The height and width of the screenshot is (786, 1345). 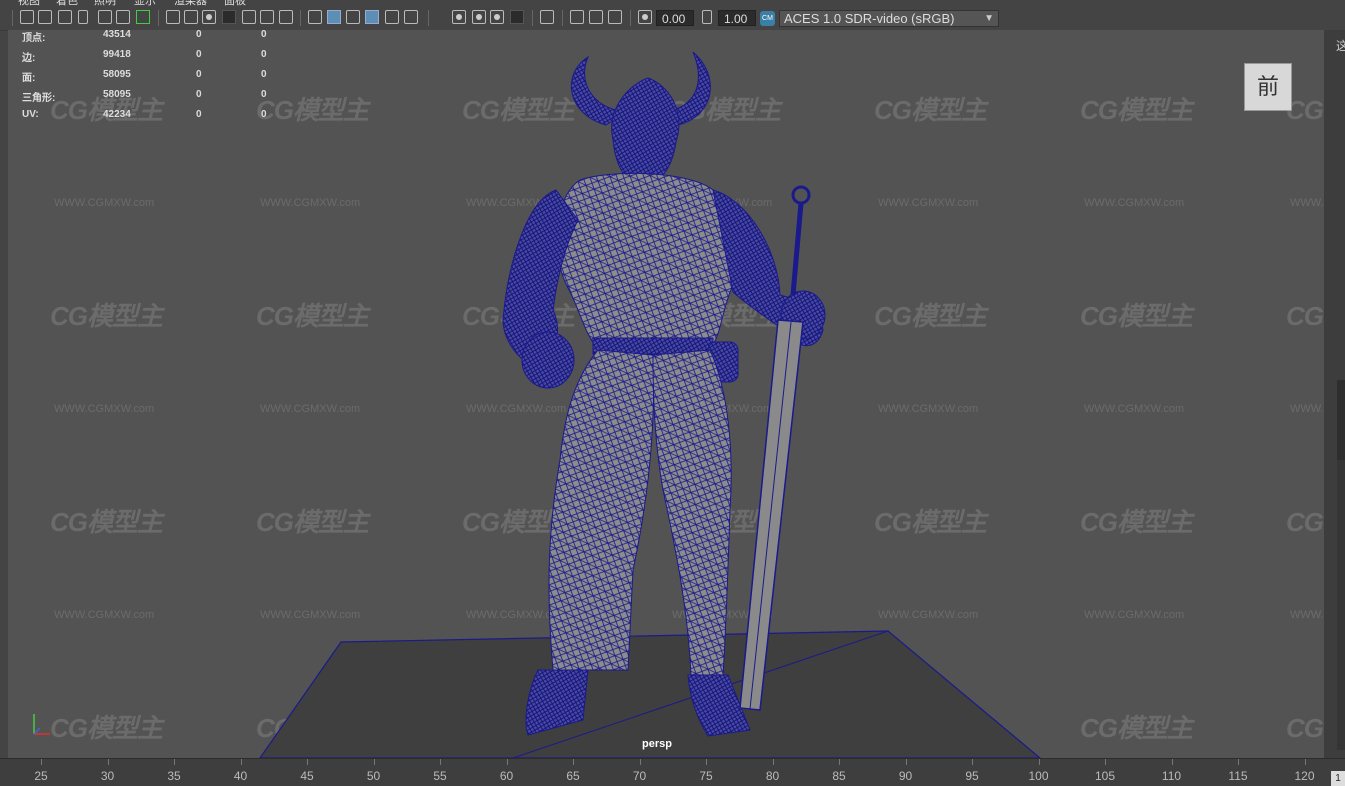 What do you see at coordinates (801, 195) in the screenshot?
I see `sword-pommel` at bounding box center [801, 195].